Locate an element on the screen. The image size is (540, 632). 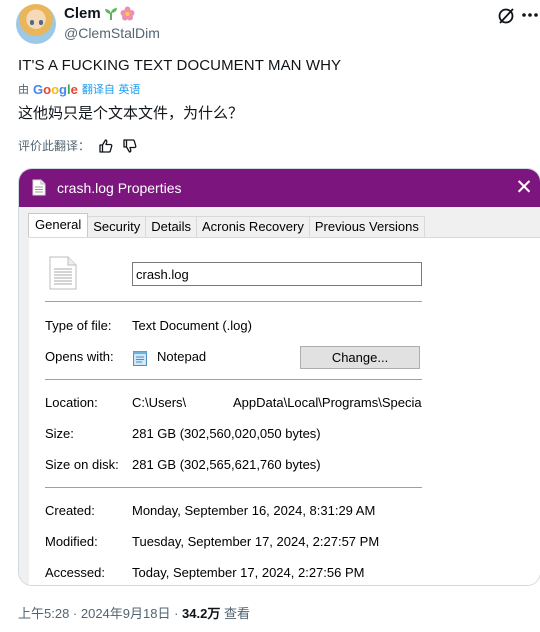
opens-with-label: Opens with: is located at coordinates (79, 356).